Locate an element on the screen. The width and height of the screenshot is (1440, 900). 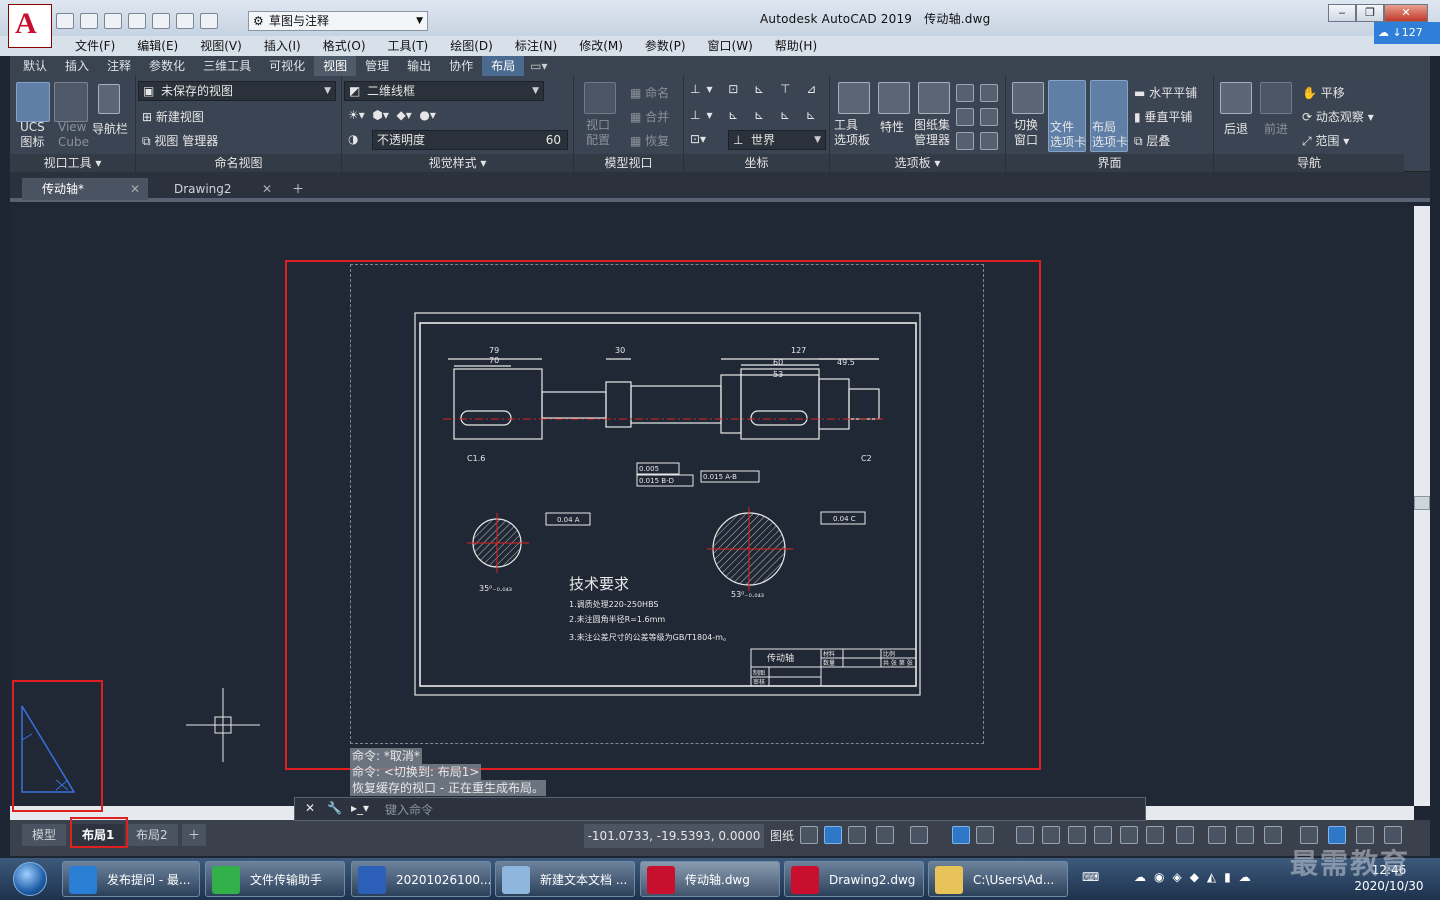
tray-icons: ☁◉◈◆◭▮☁ is located at coordinates (1196, 877).